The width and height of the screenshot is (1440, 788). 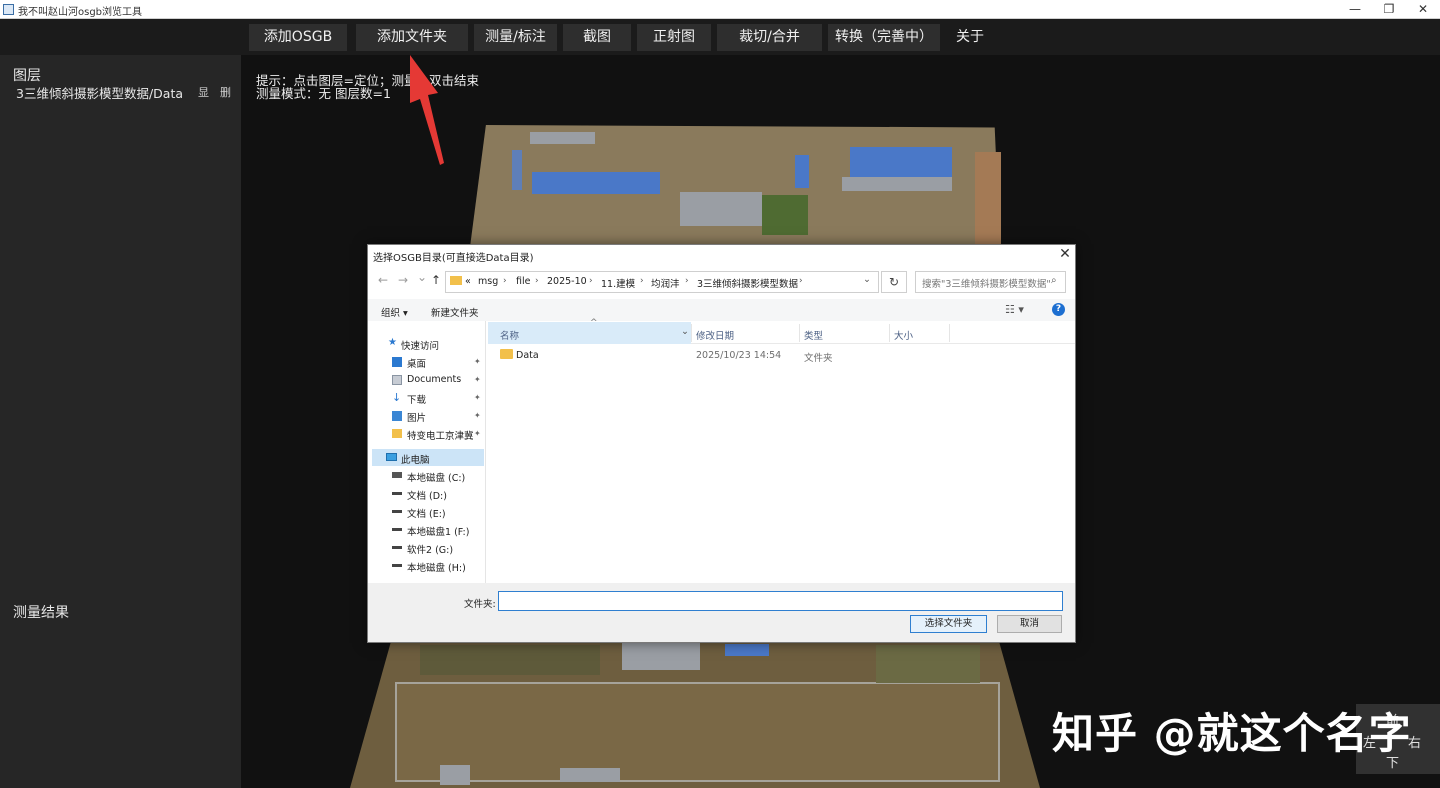 What do you see at coordinates (1389, 9) in the screenshot?
I see `restore-button: ❐` at bounding box center [1389, 9].